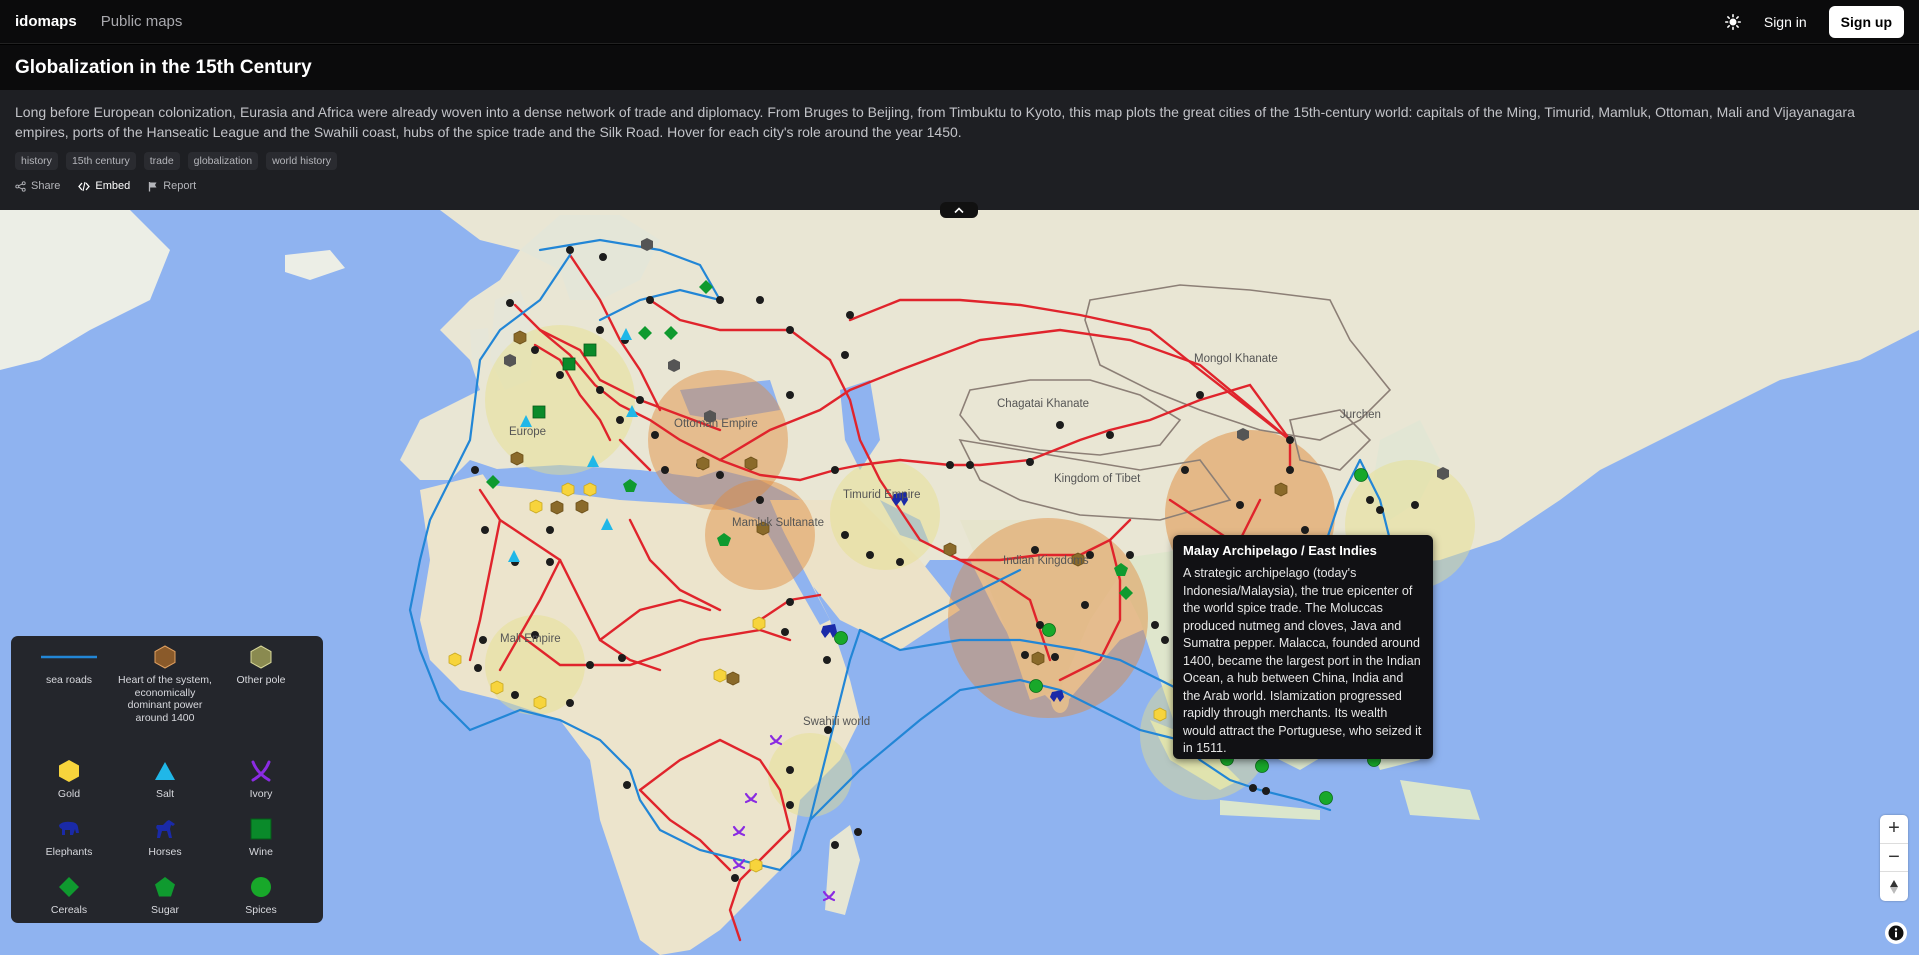 The width and height of the screenshot is (1919, 955). I want to click on report-label: Report, so click(180, 186).